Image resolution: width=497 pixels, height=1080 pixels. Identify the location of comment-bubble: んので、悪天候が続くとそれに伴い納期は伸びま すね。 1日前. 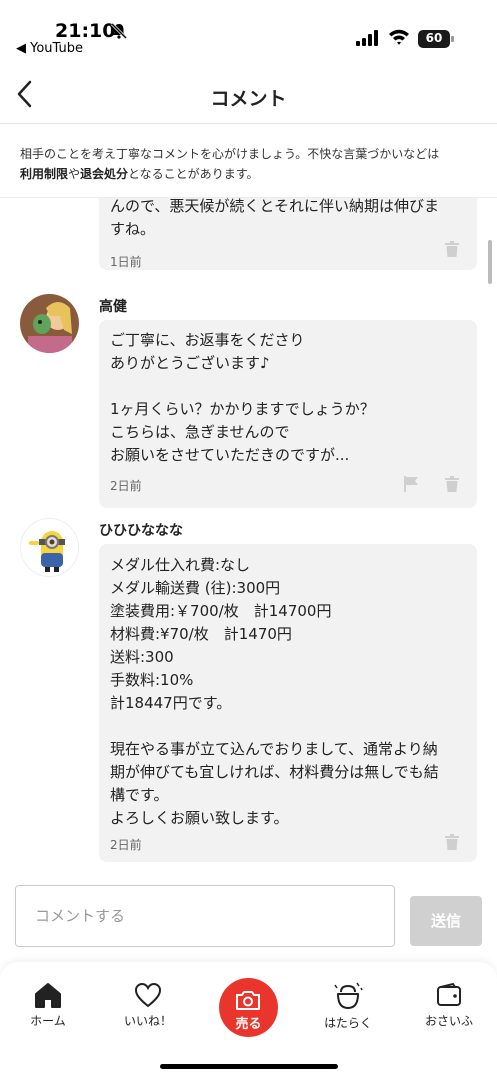
(288, 234).